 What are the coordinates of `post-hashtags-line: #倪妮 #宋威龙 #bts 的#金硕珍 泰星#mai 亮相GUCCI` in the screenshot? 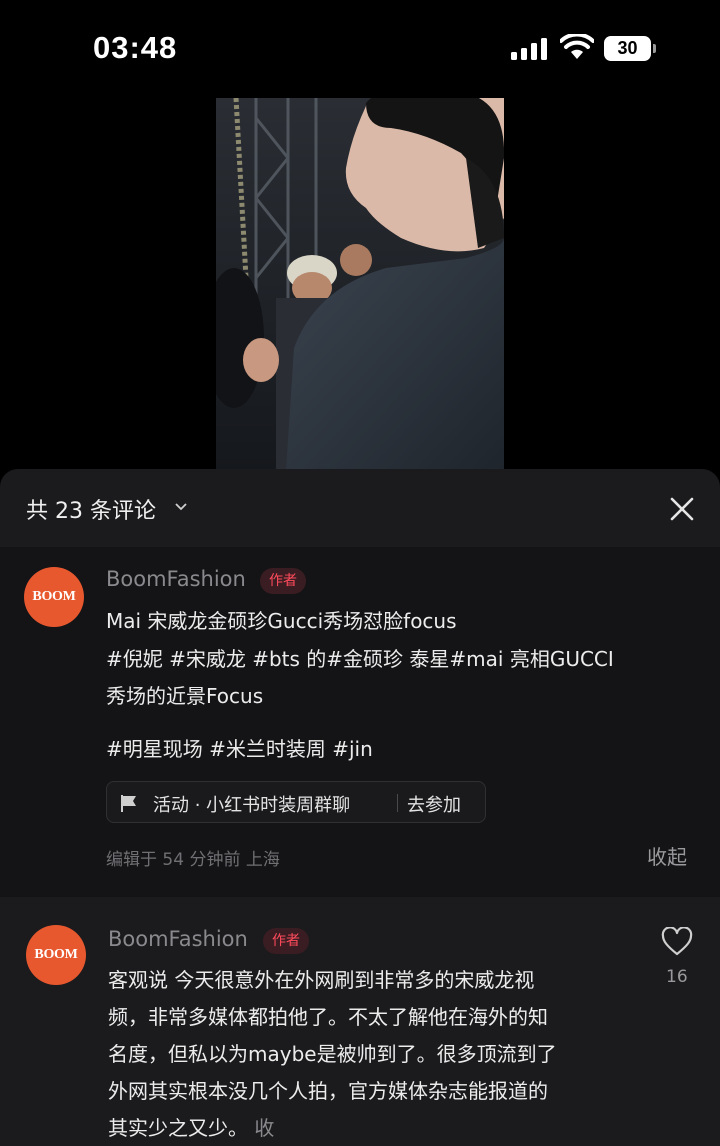 It's located at (360, 657).